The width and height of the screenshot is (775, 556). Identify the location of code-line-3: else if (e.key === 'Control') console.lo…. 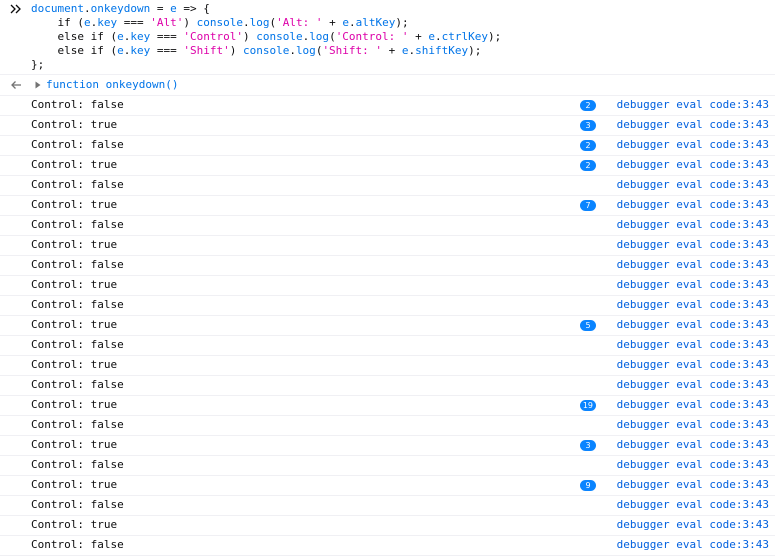
(266, 36).